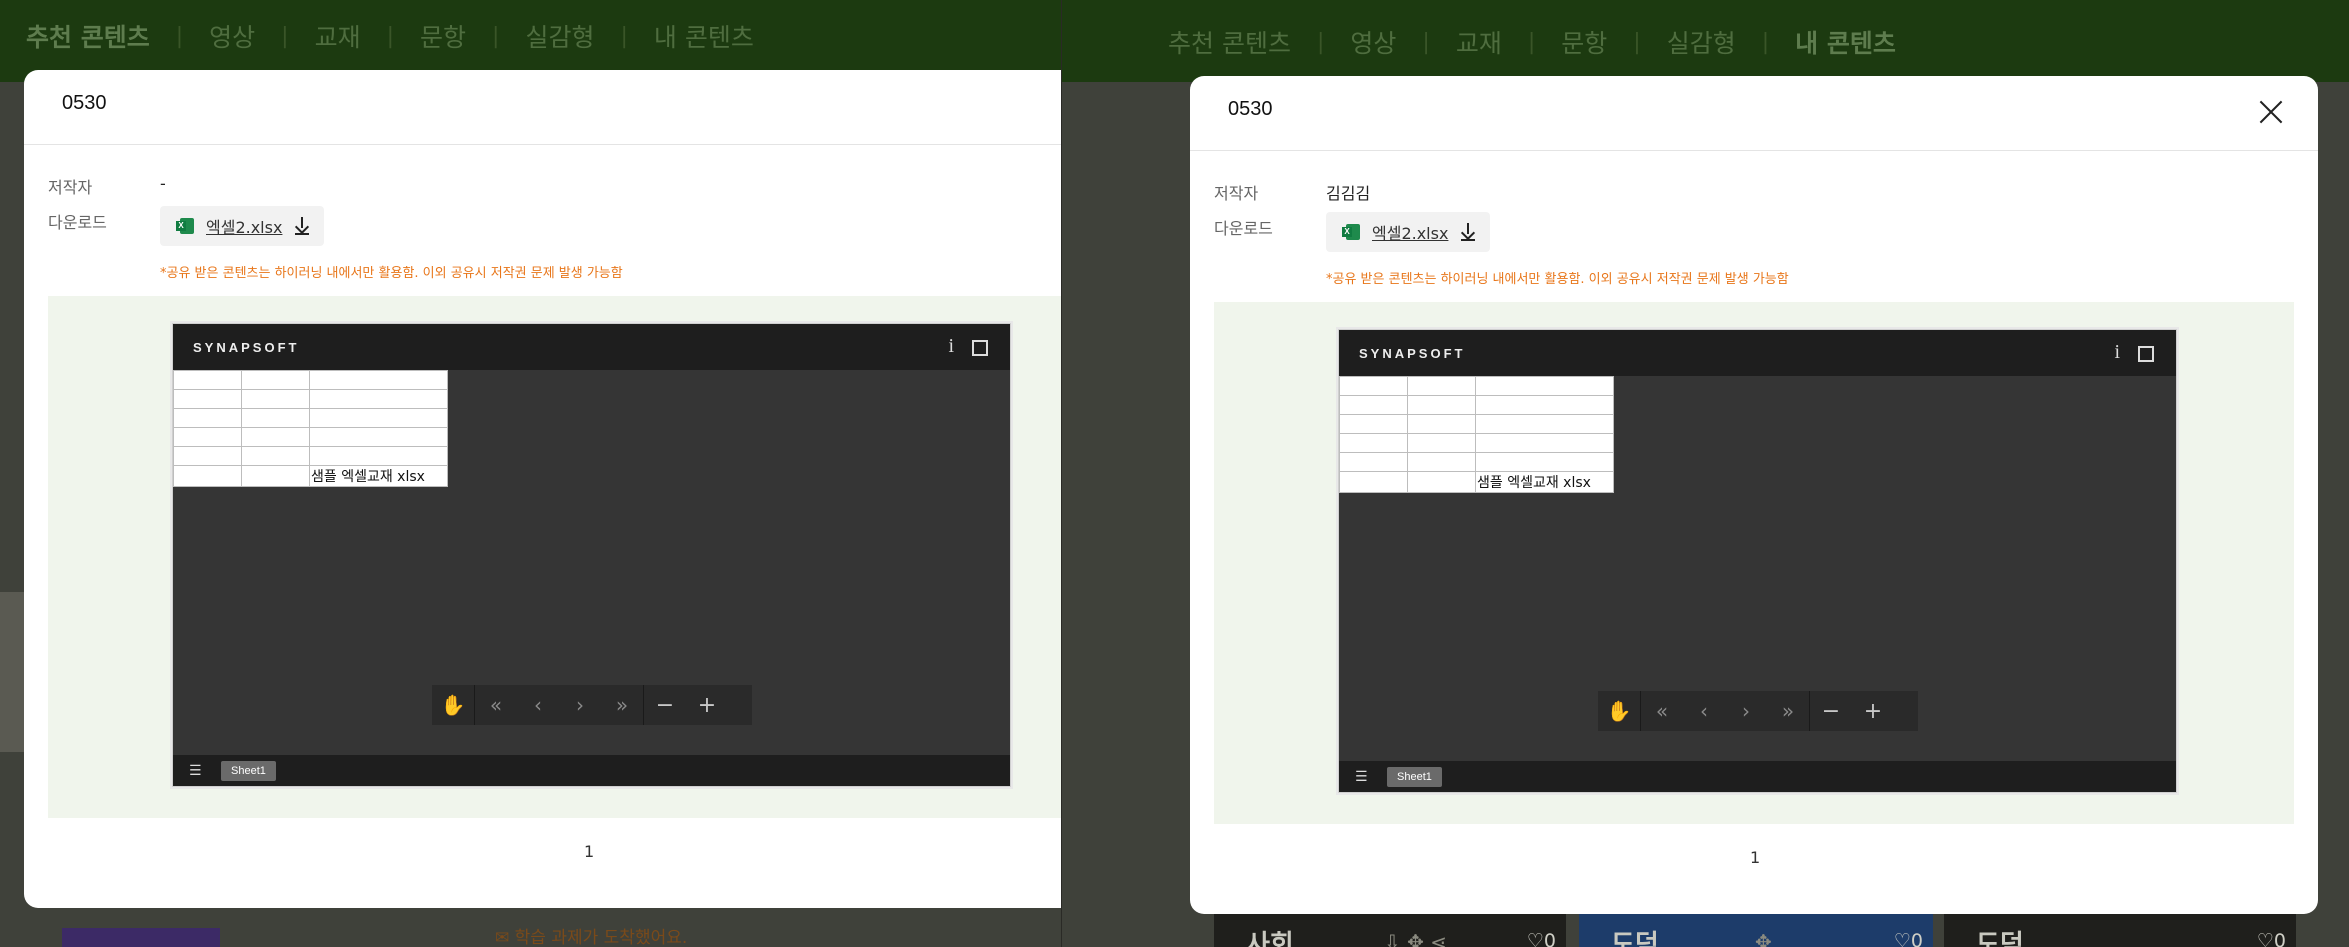 This screenshot has height=947, width=2349. What do you see at coordinates (1763, 938) in the screenshot?
I see `card-tools-icon: ✥` at bounding box center [1763, 938].